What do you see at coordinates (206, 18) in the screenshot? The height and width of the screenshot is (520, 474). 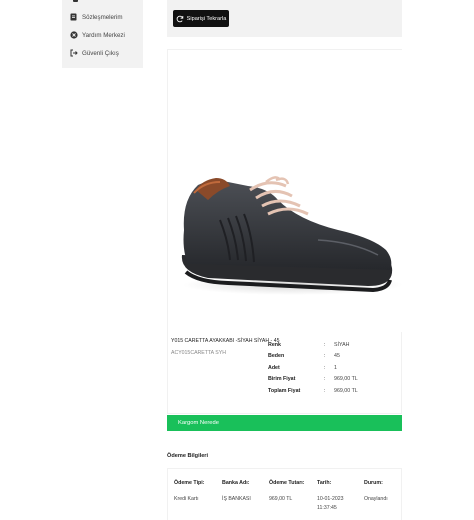 I see `reorder-label: Siparişi Tekrarla` at bounding box center [206, 18].